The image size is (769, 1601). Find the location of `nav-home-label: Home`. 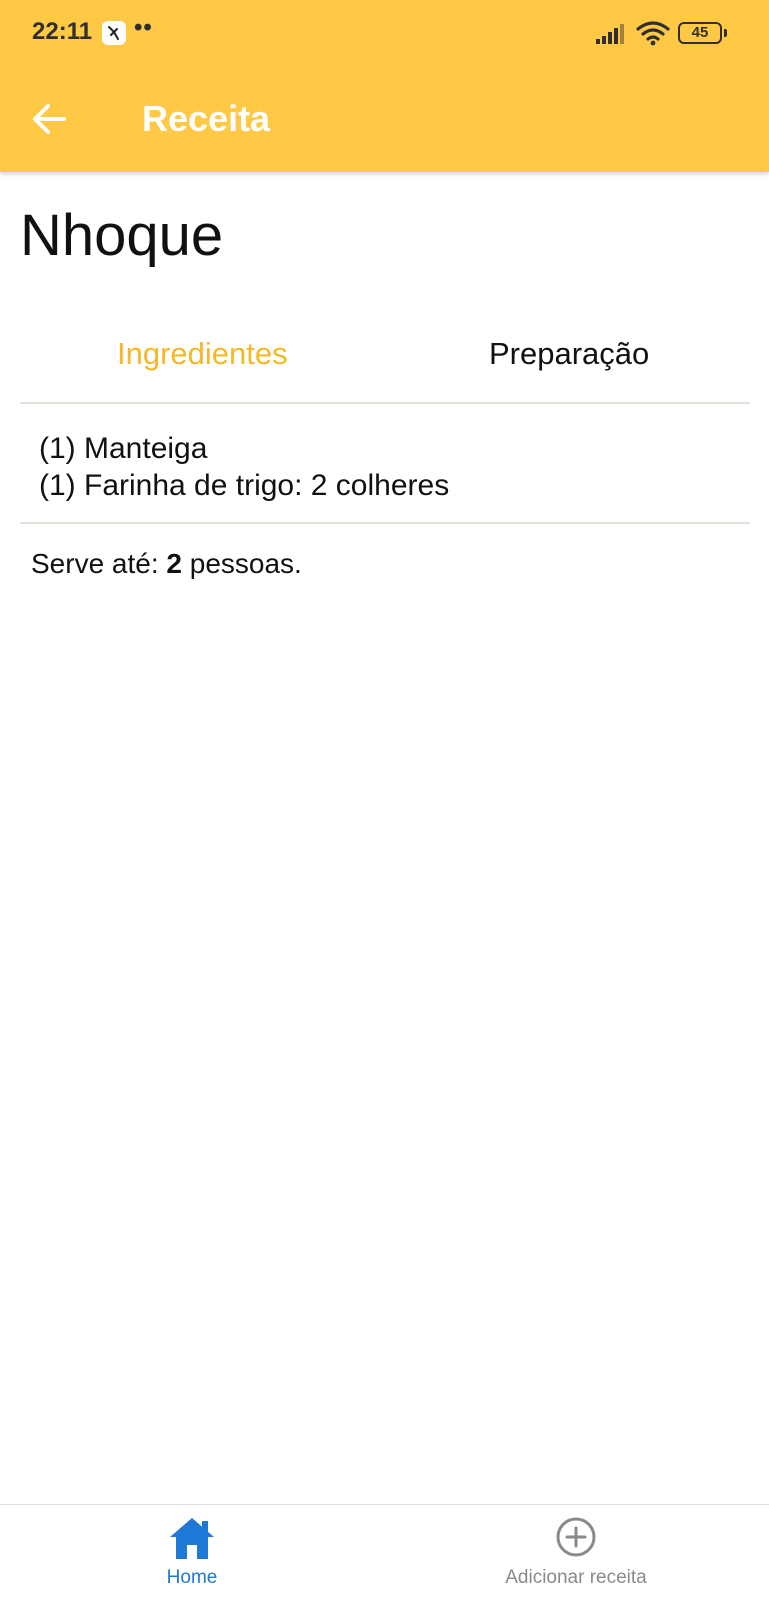

nav-home-label: Home is located at coordinates (192, 1577).